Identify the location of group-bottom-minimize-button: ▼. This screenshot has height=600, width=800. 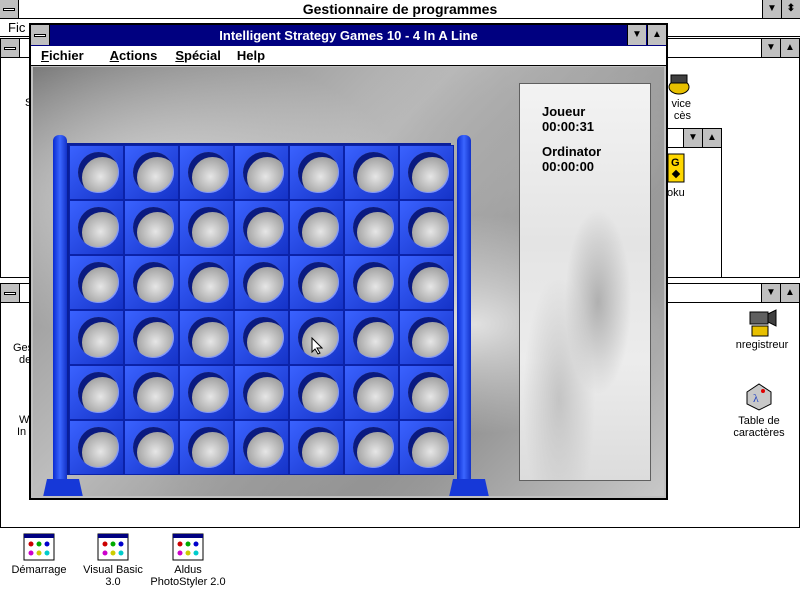
(770, 293).